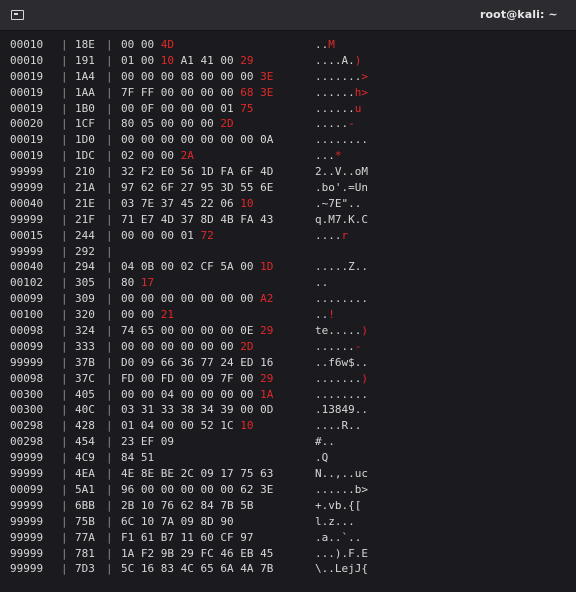 The image size is (576, 592). I want to click on hex-byte: 03, so click(128, 203).